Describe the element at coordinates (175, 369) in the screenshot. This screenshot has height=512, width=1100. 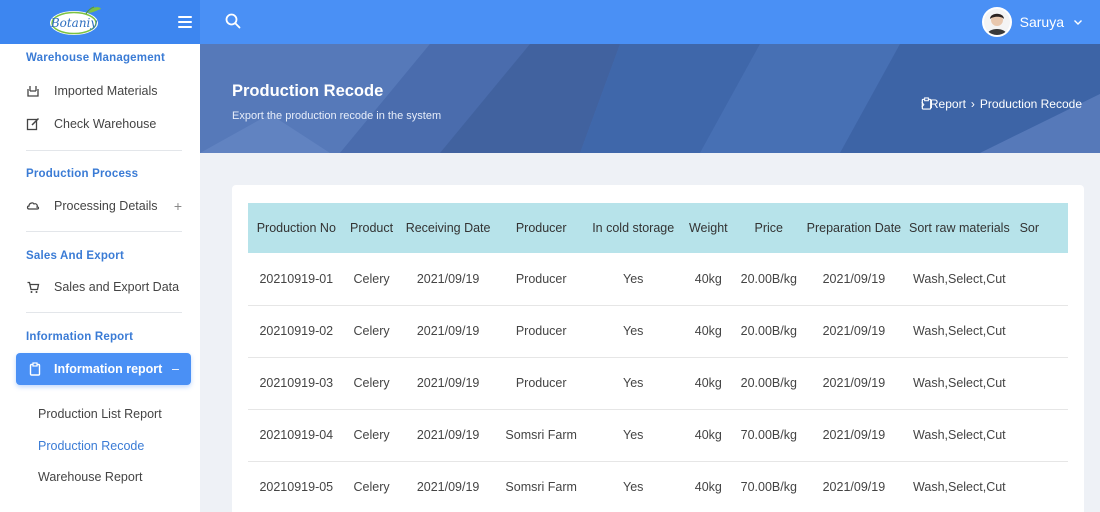
I see `collapse-icon: –` at that location.